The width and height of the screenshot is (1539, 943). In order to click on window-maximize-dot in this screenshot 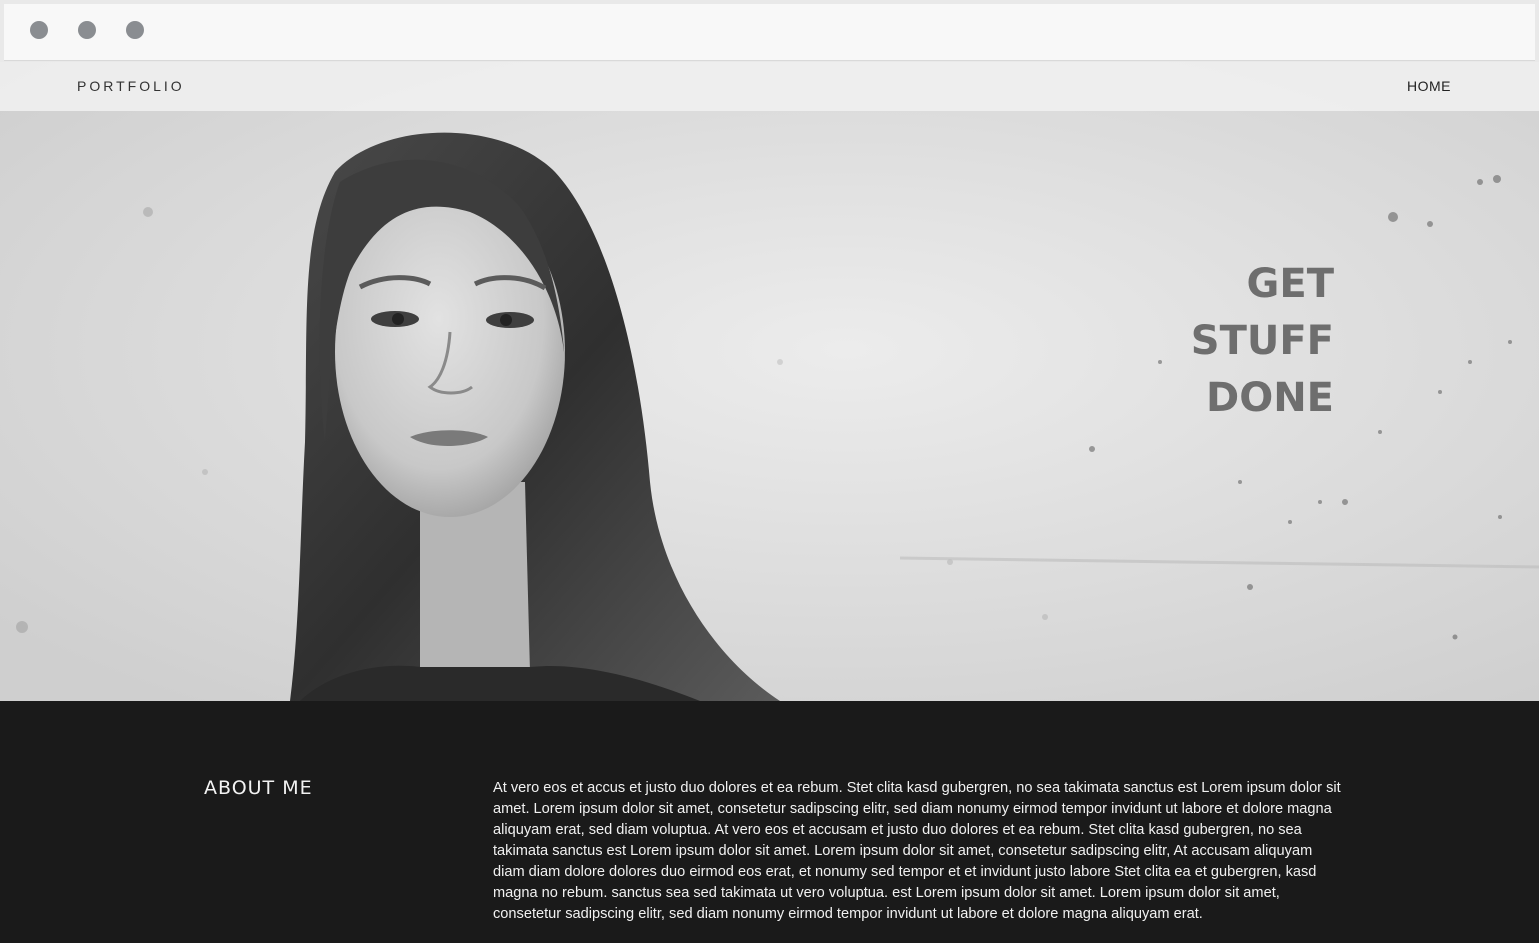, I will do `click(135, 30)`.